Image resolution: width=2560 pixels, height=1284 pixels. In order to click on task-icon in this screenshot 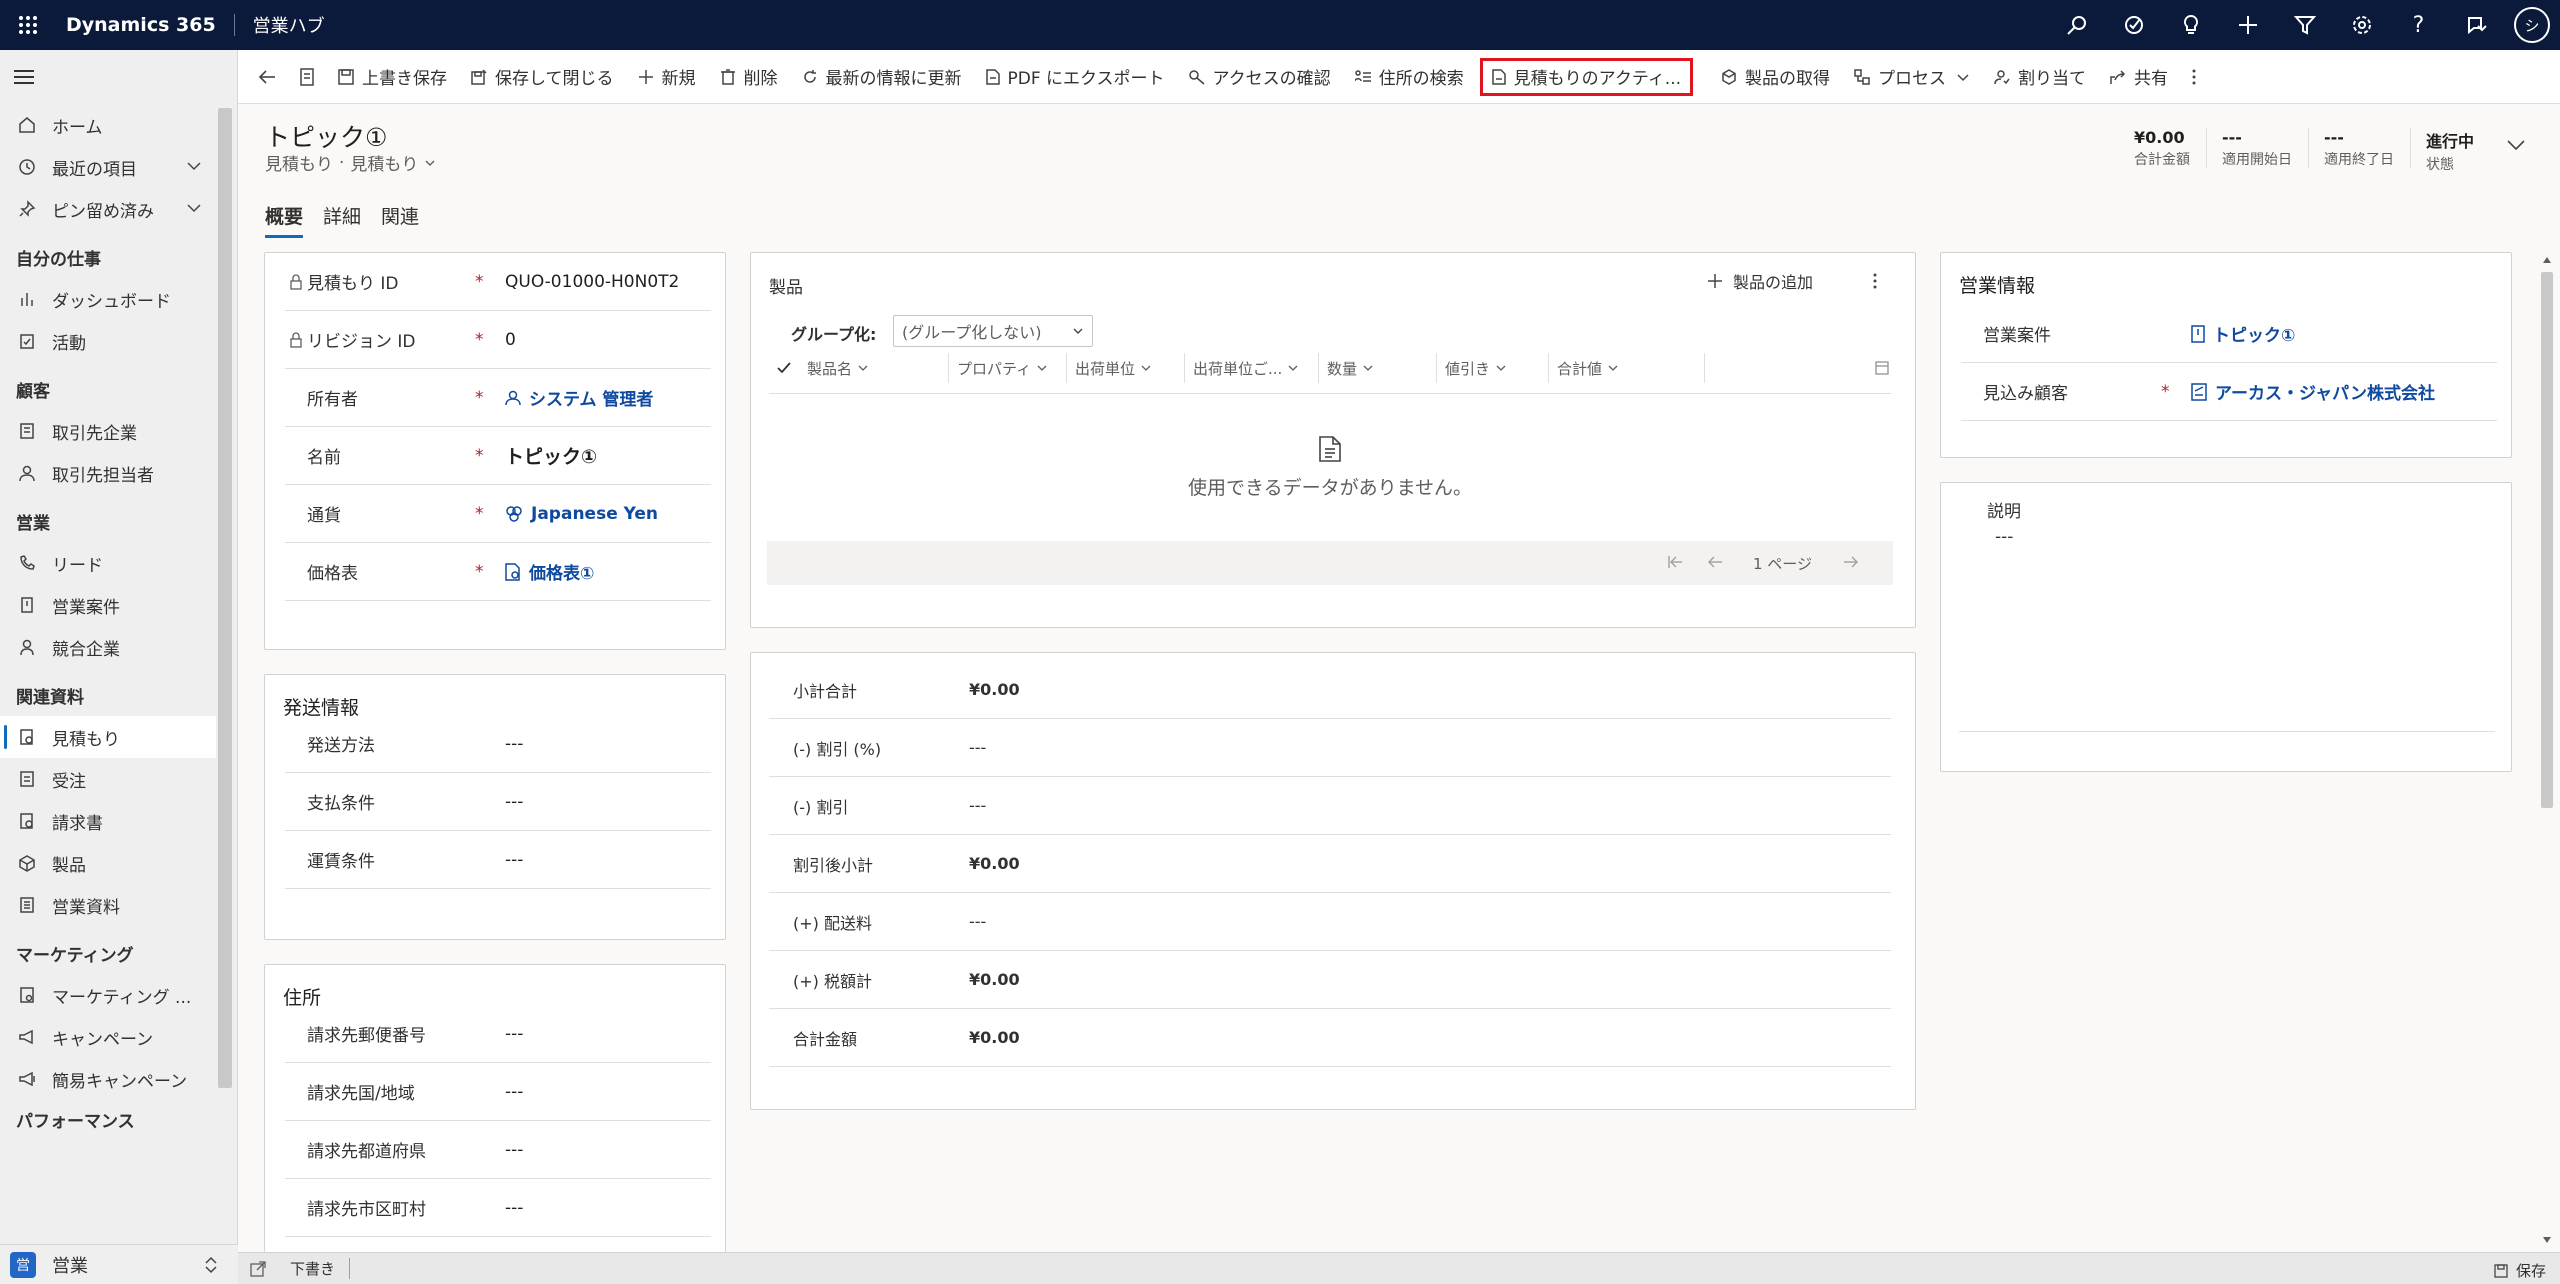, I will do `click(2133, 25)`.